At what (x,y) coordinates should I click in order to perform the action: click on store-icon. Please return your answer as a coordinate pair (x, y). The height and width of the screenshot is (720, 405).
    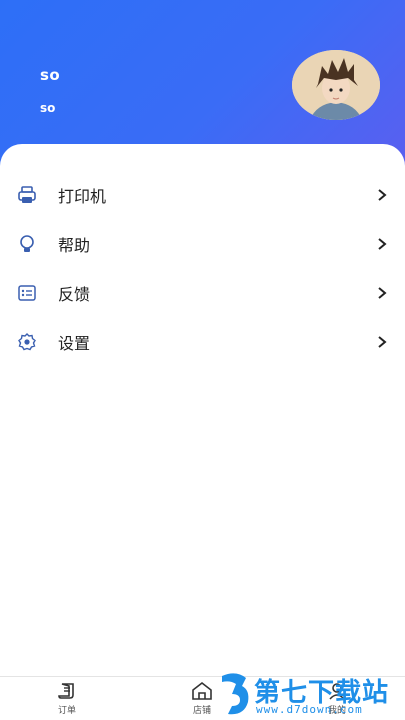
    Looking at the image, I should click on (202, 690).